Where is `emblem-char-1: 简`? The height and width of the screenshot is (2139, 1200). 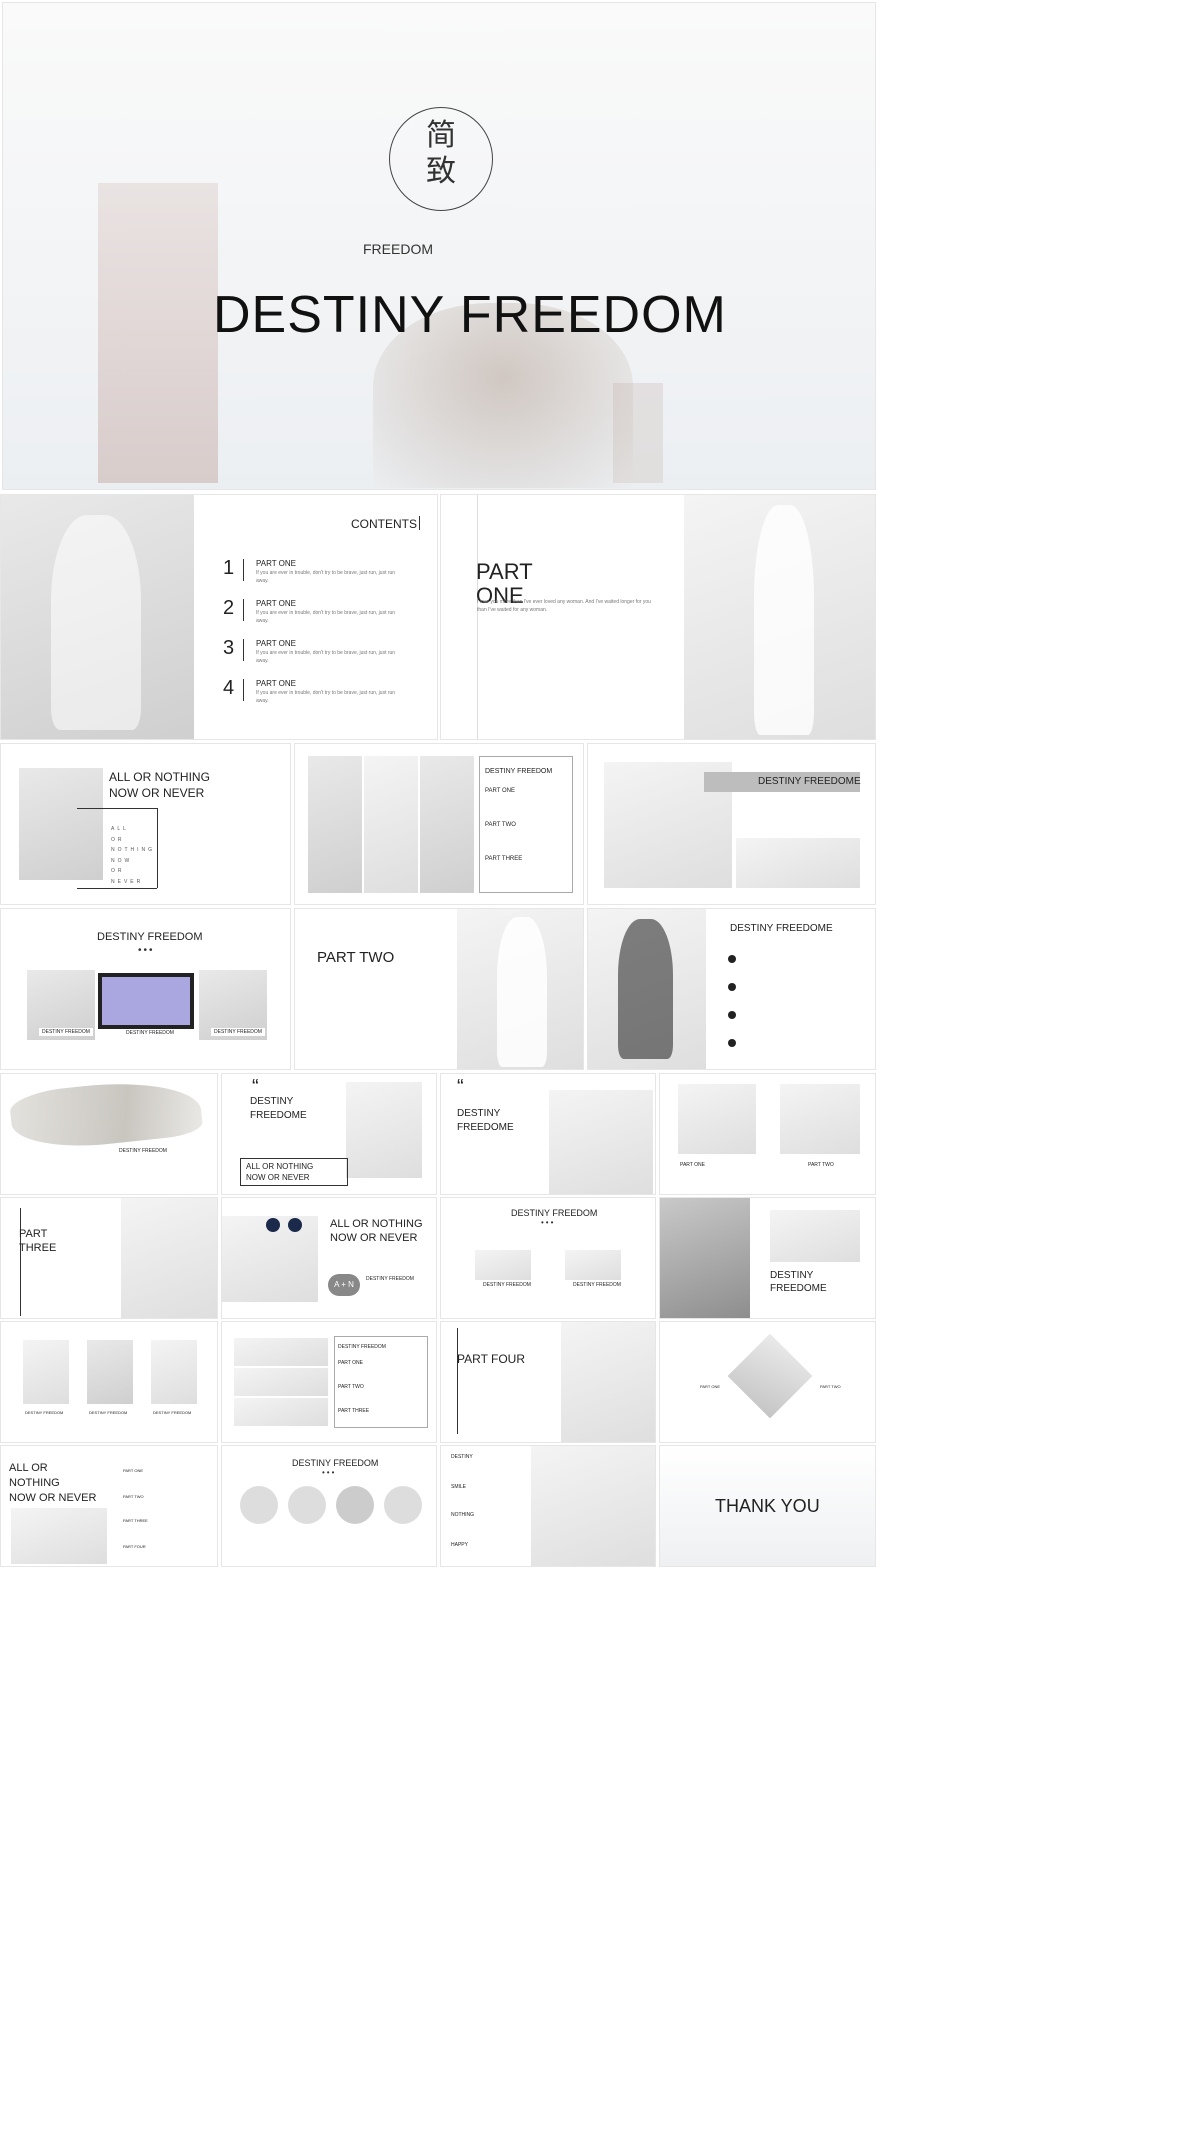 emblem-char-1: 简 is located at coordinates (441, 135).